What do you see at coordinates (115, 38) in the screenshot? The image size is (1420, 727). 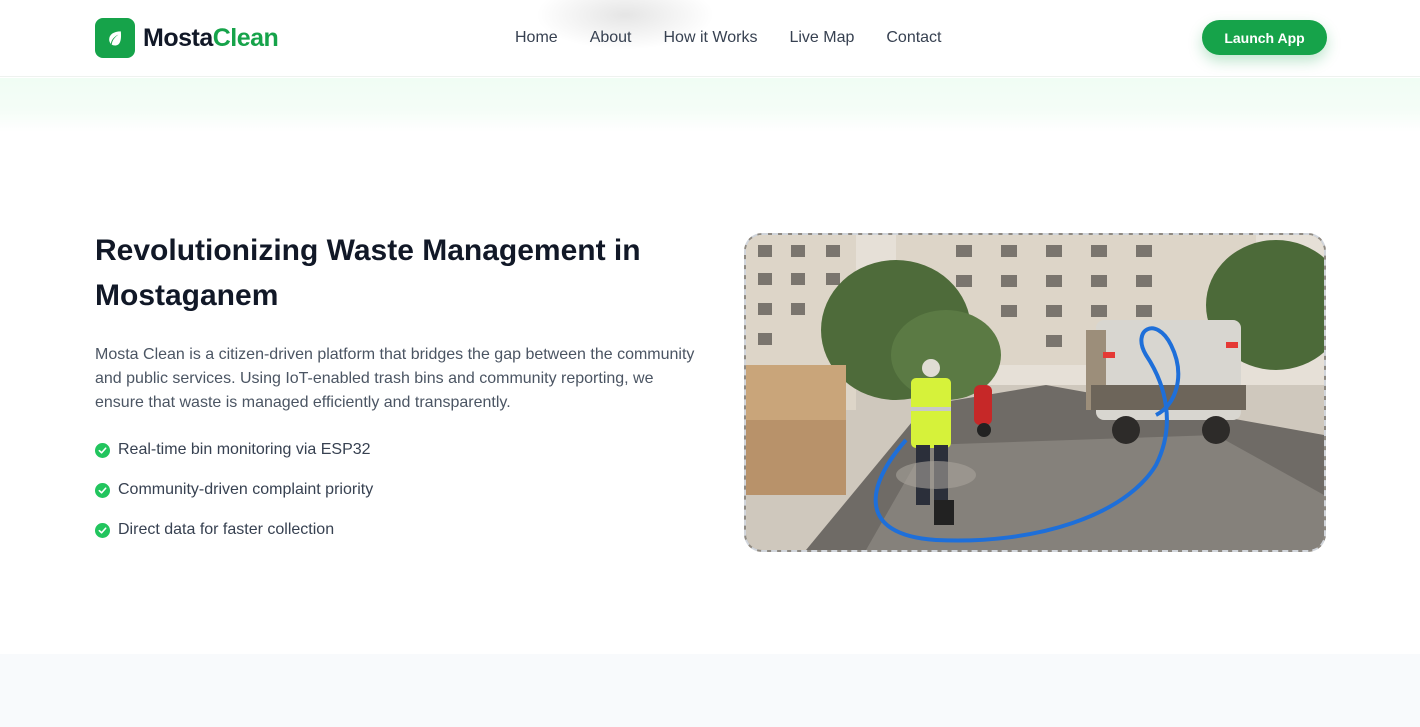 I see `leaf-icon` at bounding box center [115, 38].